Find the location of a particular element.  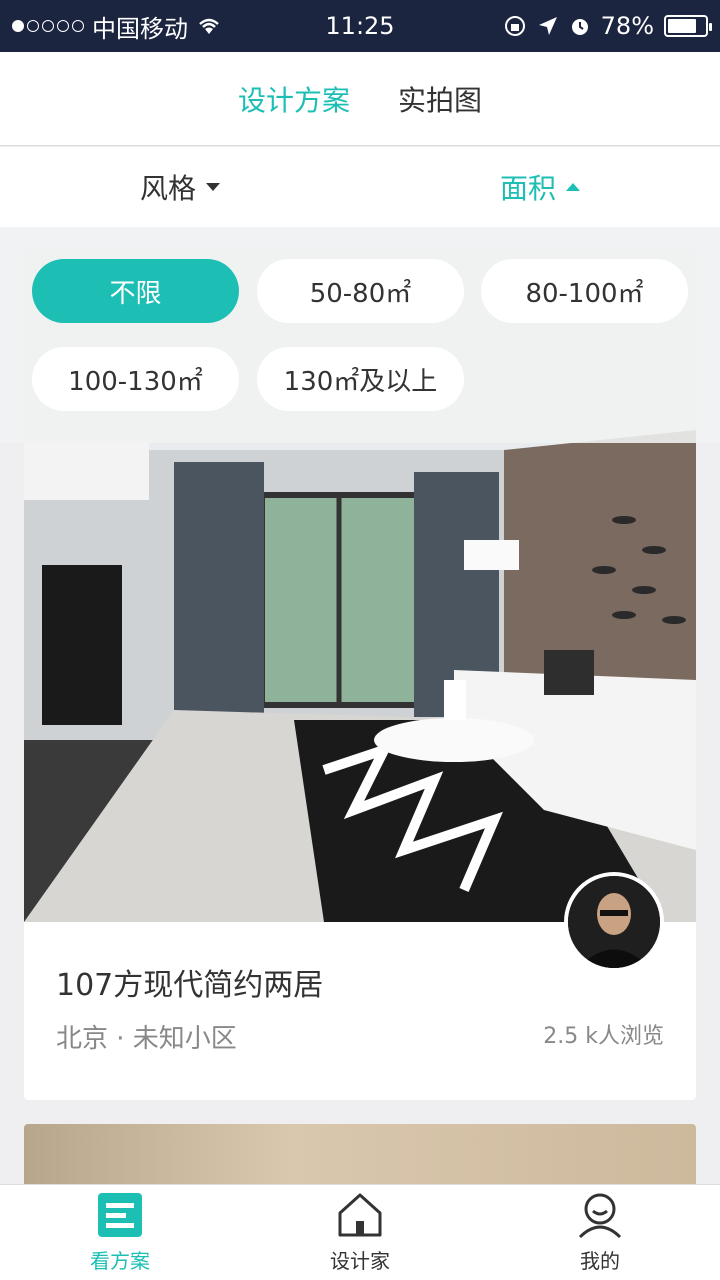

user-icon is located at coordinates (600, 1216).